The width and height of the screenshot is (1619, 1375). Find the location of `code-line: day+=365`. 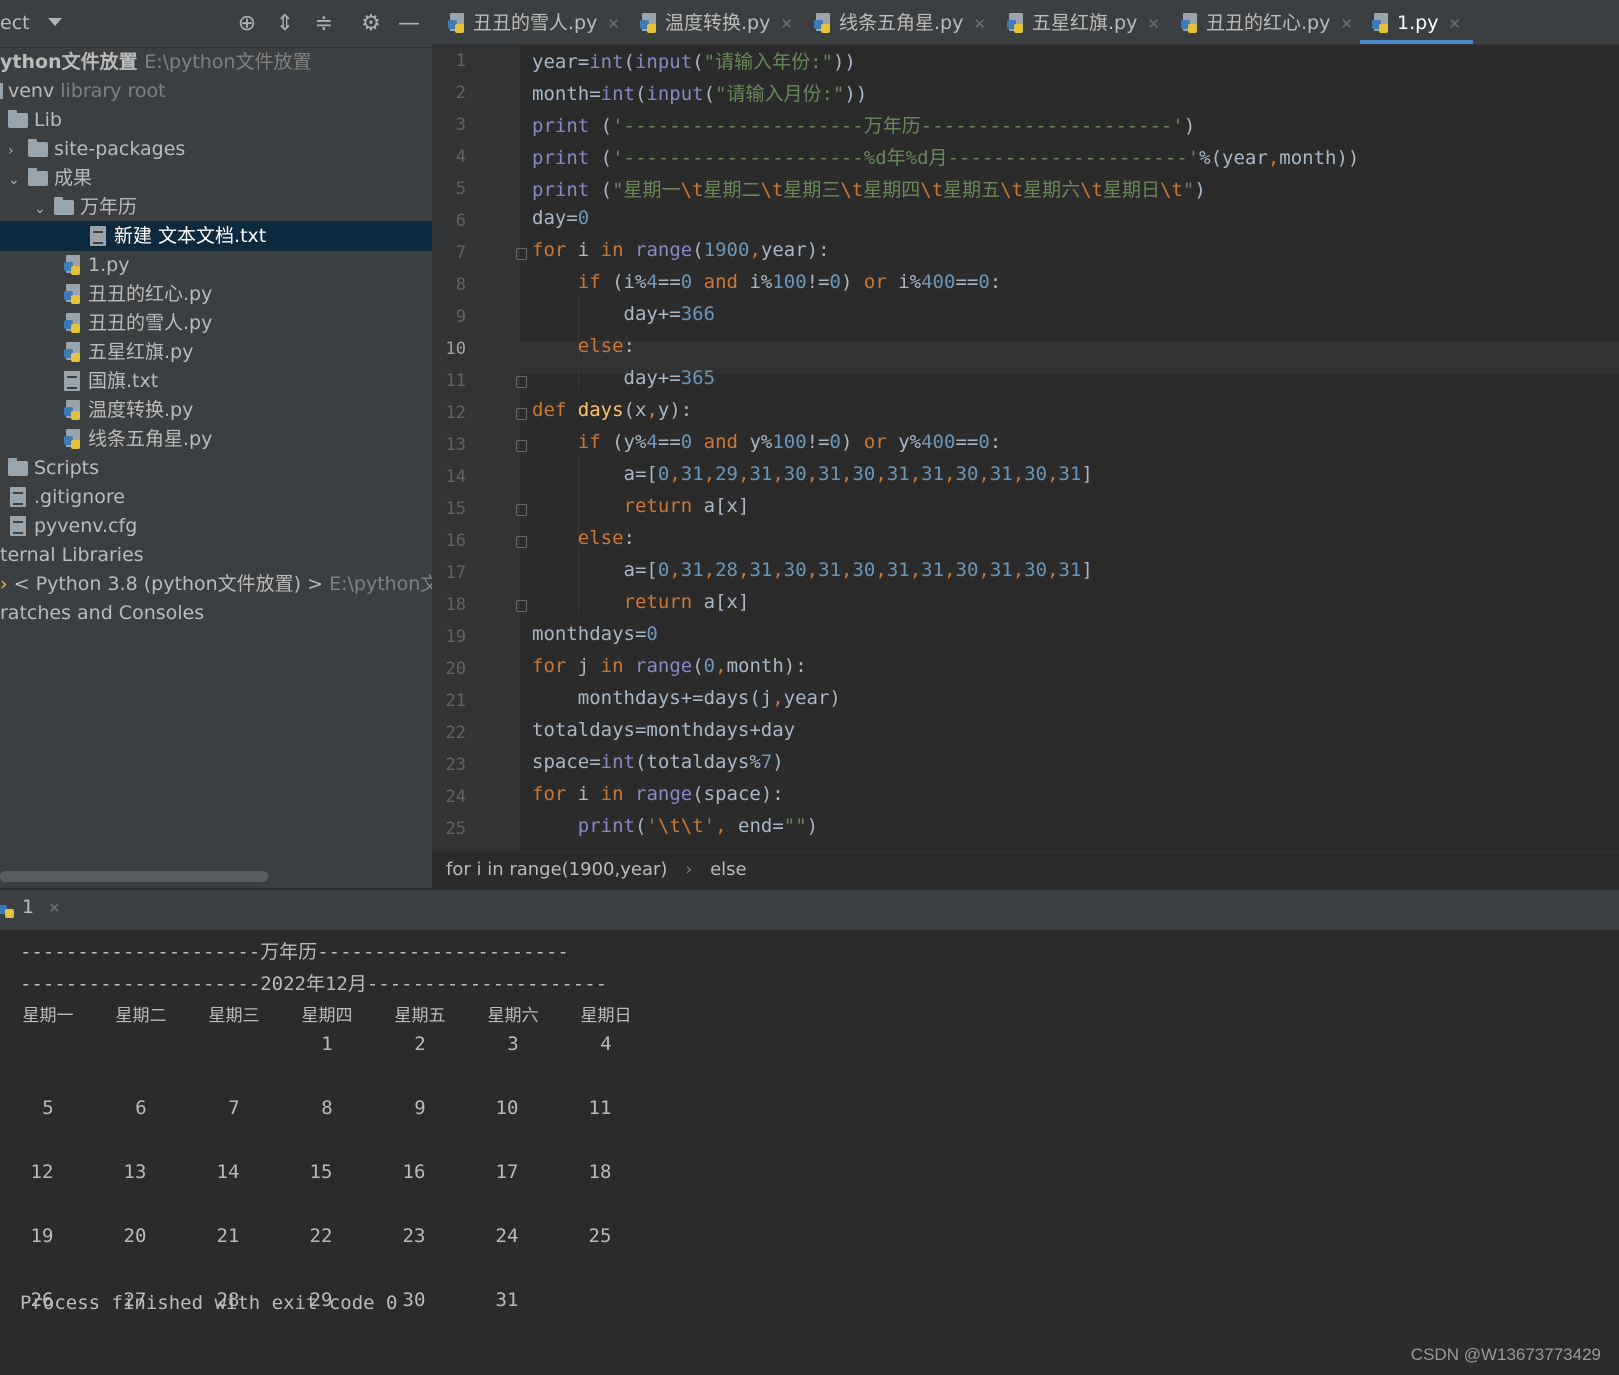

code-line: day+=365 is located at coordinates (624, 378).